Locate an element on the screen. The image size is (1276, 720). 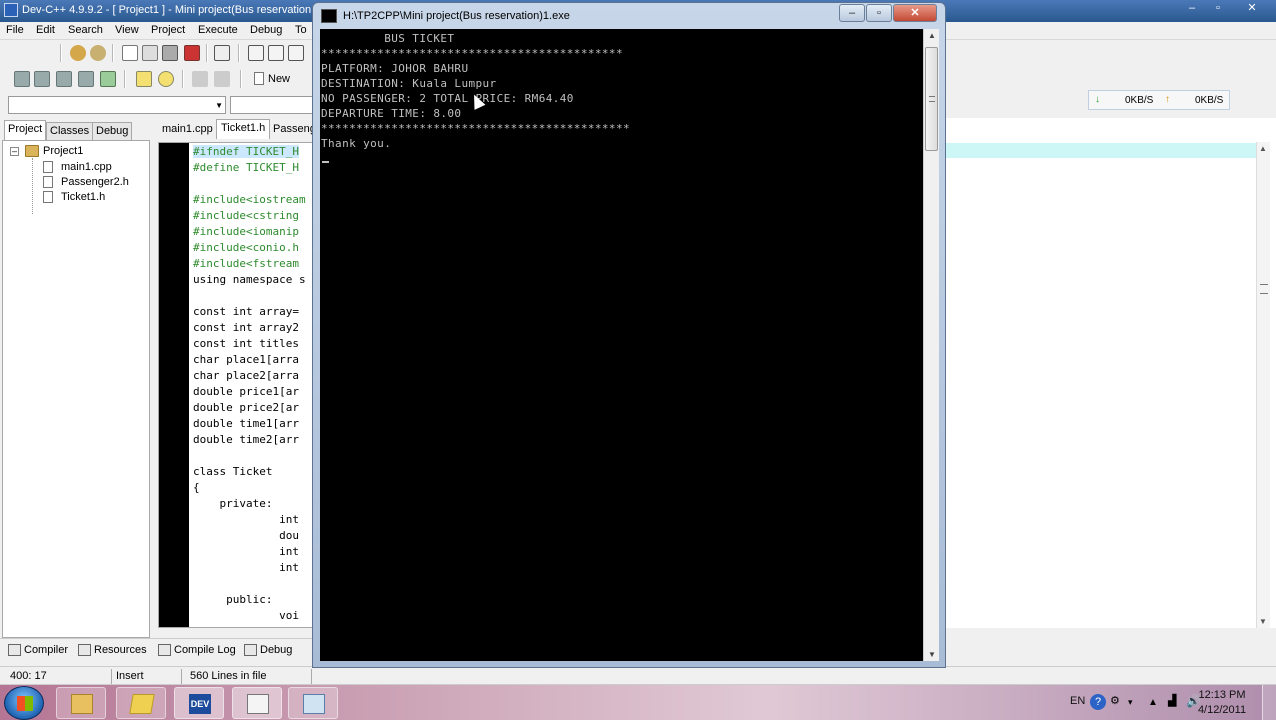
undo-icon is located at coordinates (200, 79).